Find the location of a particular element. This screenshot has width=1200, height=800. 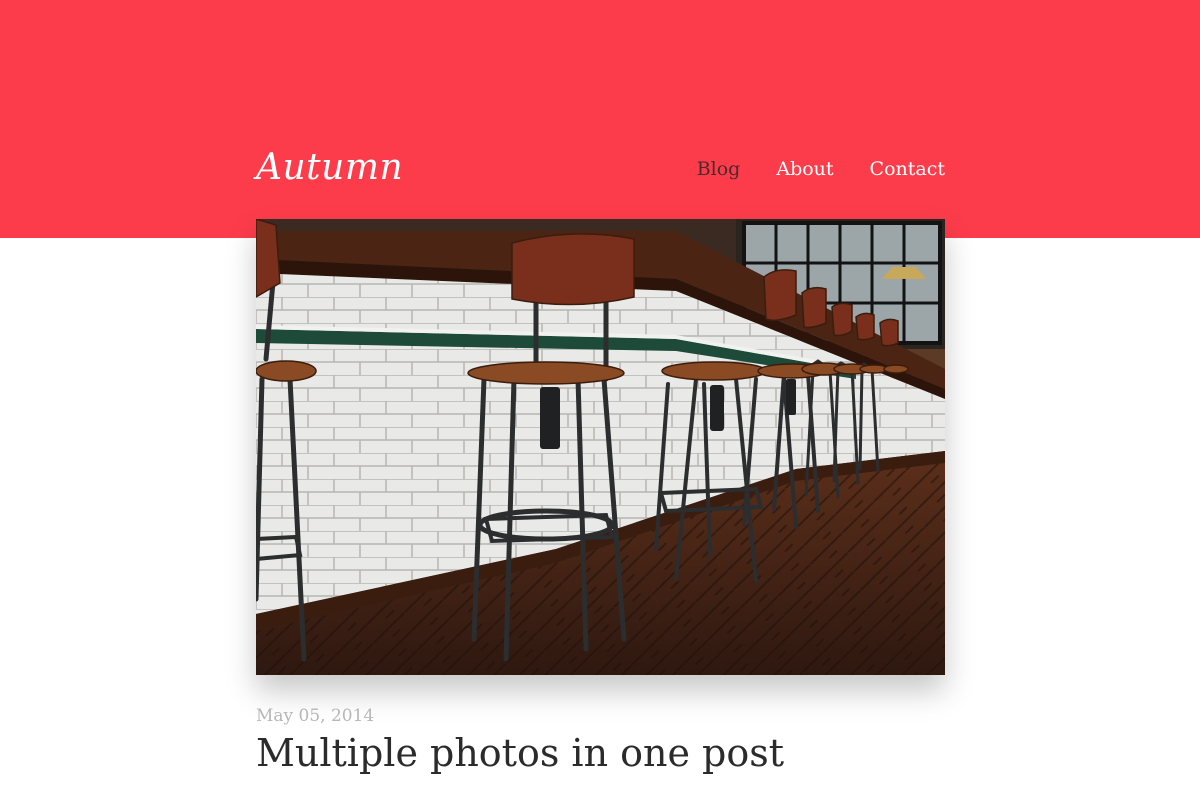

main-nav: Blog About Contact is located at coordinates (803, 169).